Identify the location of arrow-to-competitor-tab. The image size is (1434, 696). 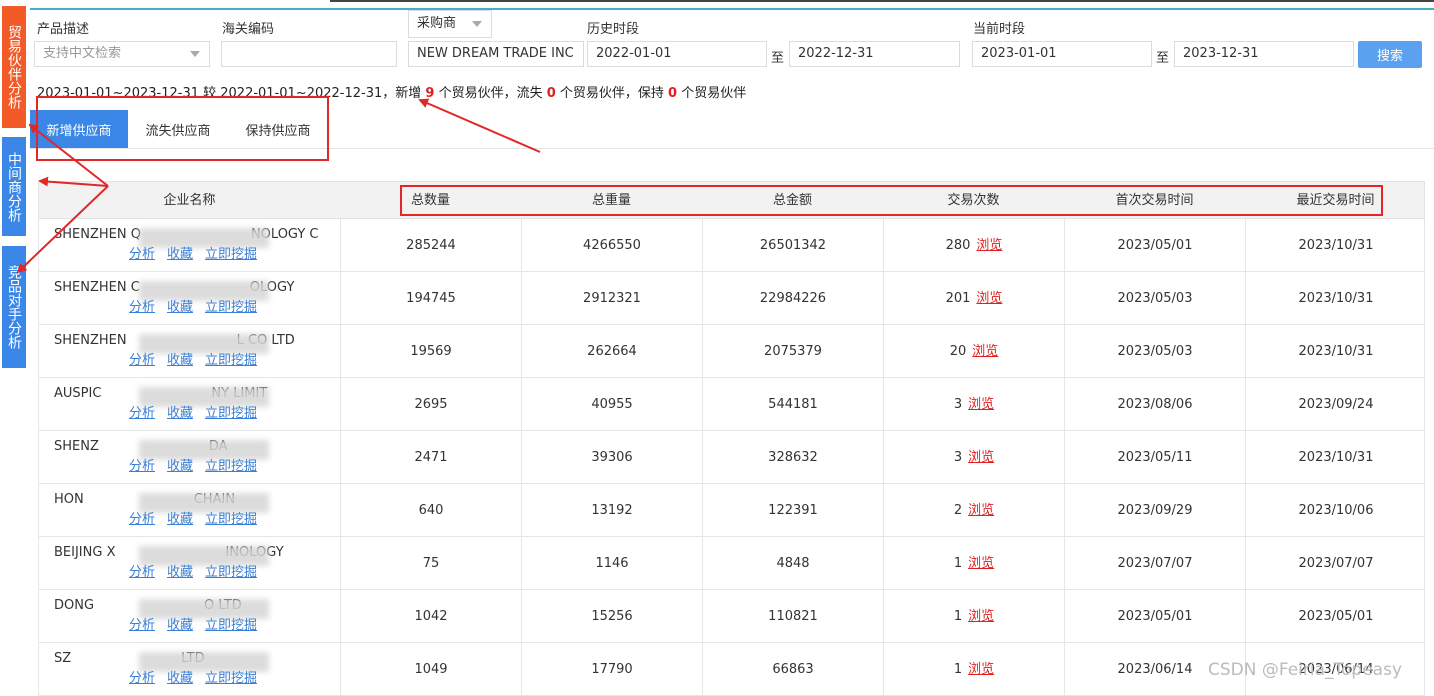
(62, 229).